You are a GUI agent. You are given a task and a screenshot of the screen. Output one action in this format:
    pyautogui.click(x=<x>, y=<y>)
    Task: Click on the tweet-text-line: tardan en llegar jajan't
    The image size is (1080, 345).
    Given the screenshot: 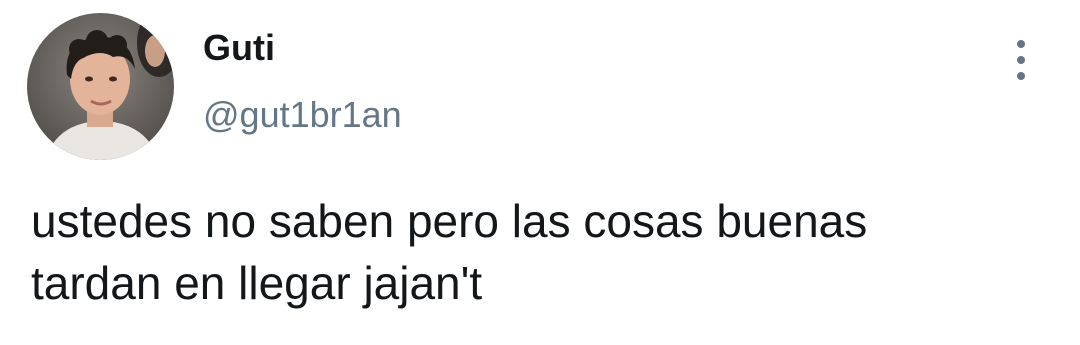 What is the action you would take?
    pyautogui.click(x=257, y=283)
    